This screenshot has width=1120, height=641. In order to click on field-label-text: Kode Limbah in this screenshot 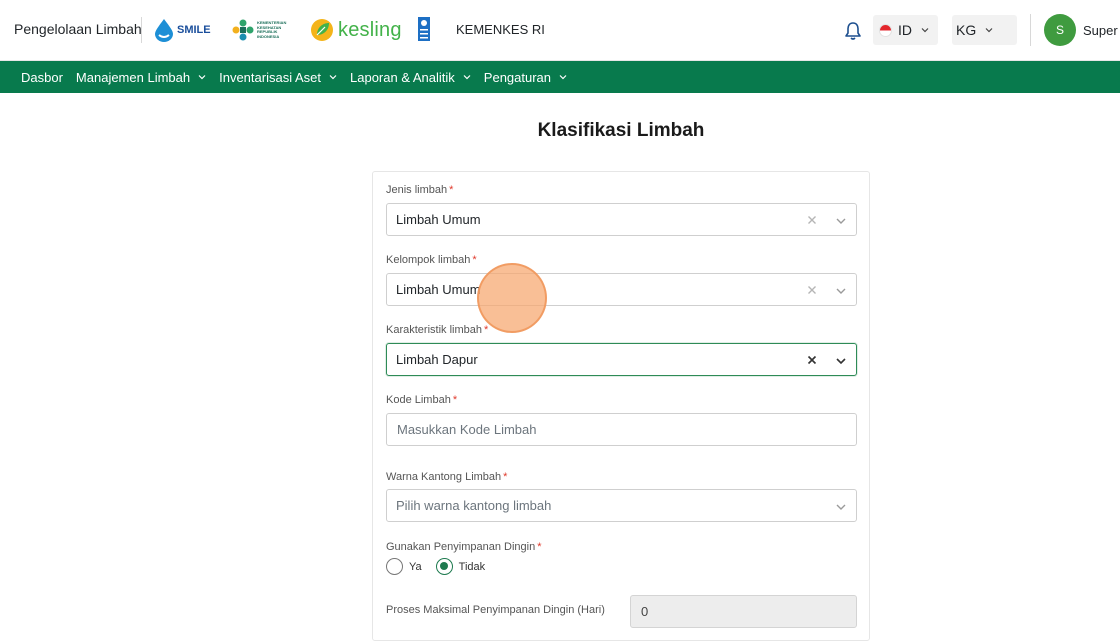, I will do `click(418, 400)`.